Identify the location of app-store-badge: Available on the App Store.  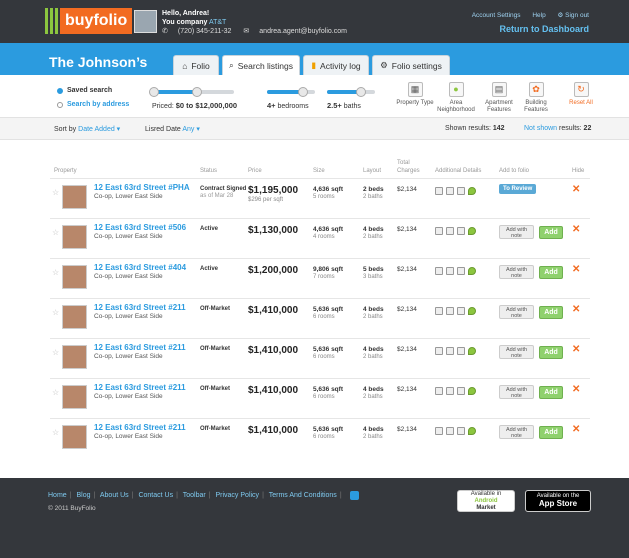
(558, 501).